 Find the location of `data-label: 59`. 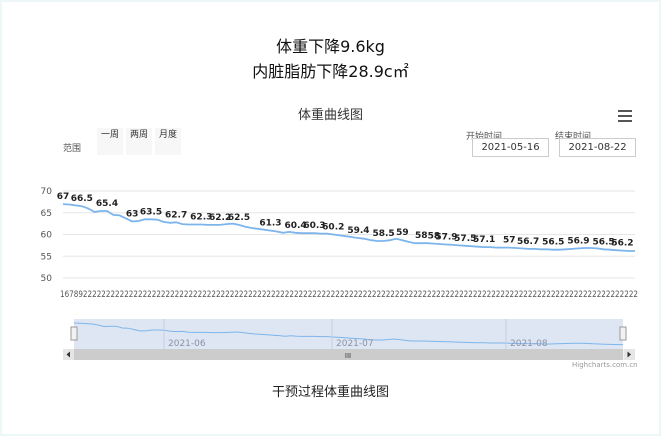

data-label: 59 is located at coordinates (402, 233).